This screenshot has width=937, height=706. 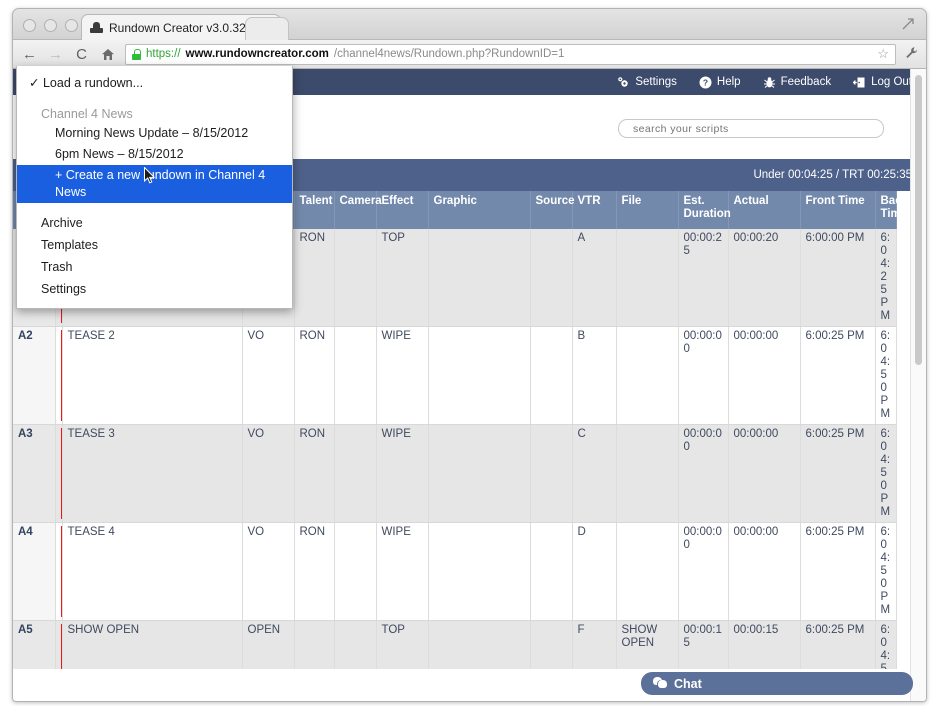 I want to click on cell-slug: TEASE 4, so click(x=152, y=571).